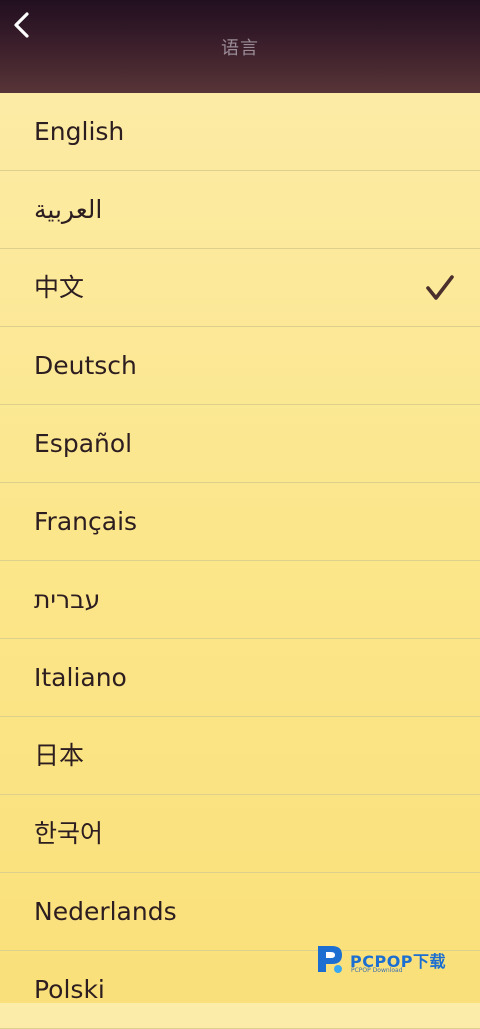  I want to click on language-label: 中文, so click(59, 287).